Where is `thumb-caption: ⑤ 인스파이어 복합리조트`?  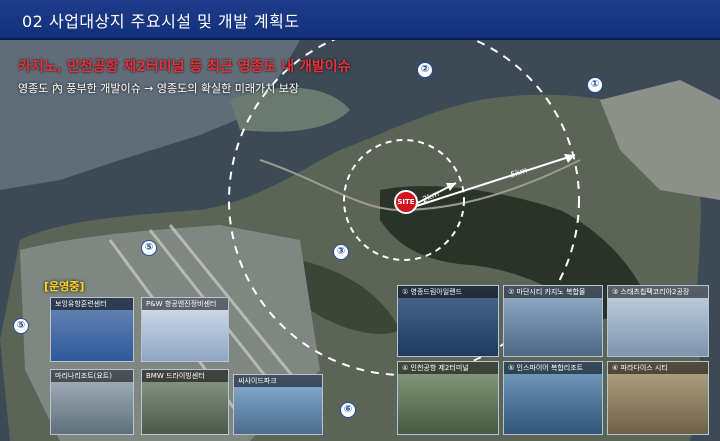 thumb-caption: ⑤ 인스파이어 복합리조트 is located at coordinates (553, 368).